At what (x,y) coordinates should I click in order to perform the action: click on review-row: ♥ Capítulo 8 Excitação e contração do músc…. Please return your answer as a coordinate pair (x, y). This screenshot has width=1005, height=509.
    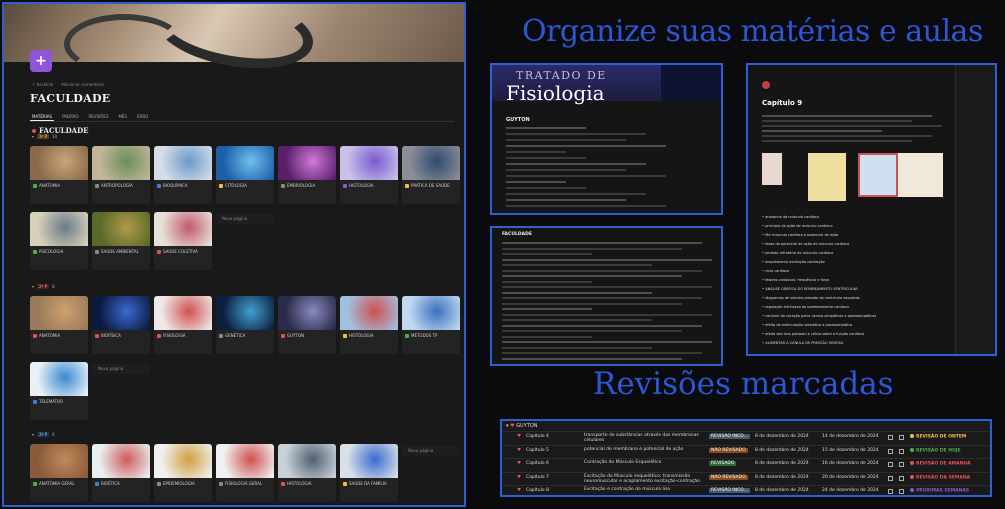
    Looking at the image, I should click on (746, 490).